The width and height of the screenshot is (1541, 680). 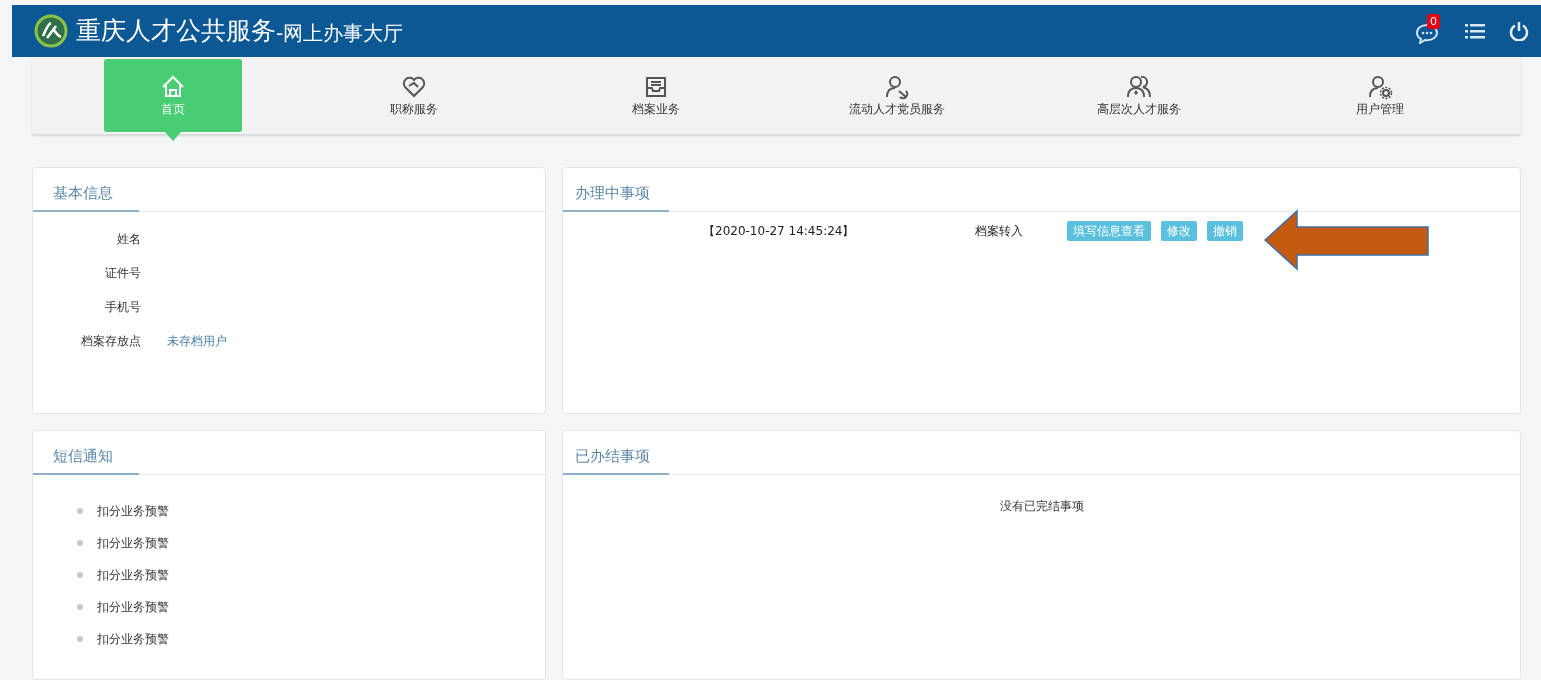 What do you see at coordinates (128, 239) in the screenshot?
I see `field-label: 姓名` at bounding box center [128, 239].